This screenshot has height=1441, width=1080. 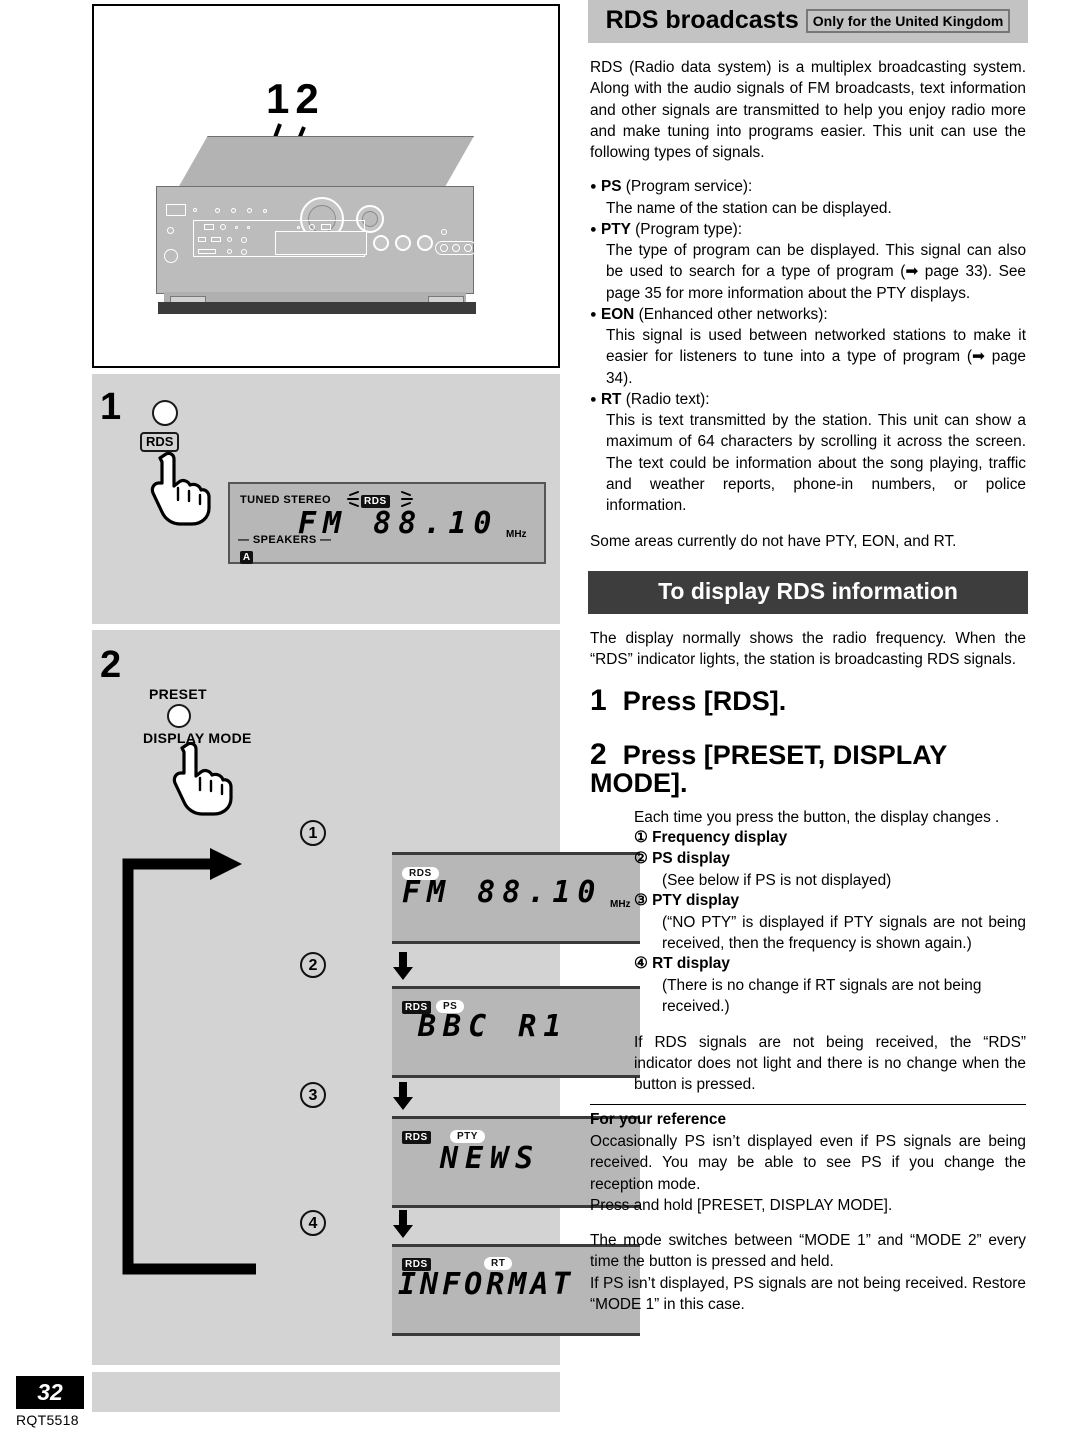 What do you see at coordinates (741, 1205) in the screenshot?
I see `reference-paragraph: Press and hold [PRESET, DISPLAY MODE].` at bounding box center [741, 1205].